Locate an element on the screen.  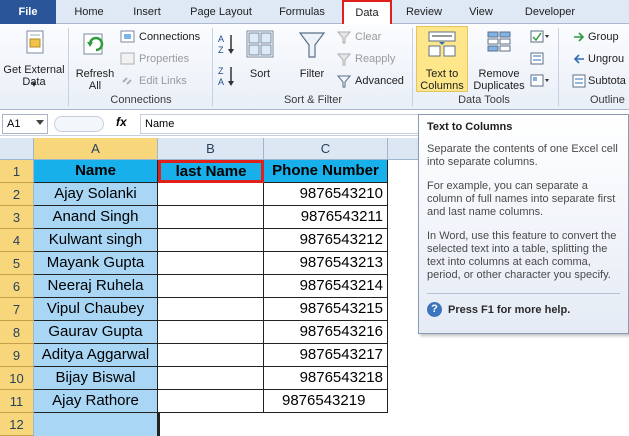
row-header: 10 is located at coordinates (17, 378).